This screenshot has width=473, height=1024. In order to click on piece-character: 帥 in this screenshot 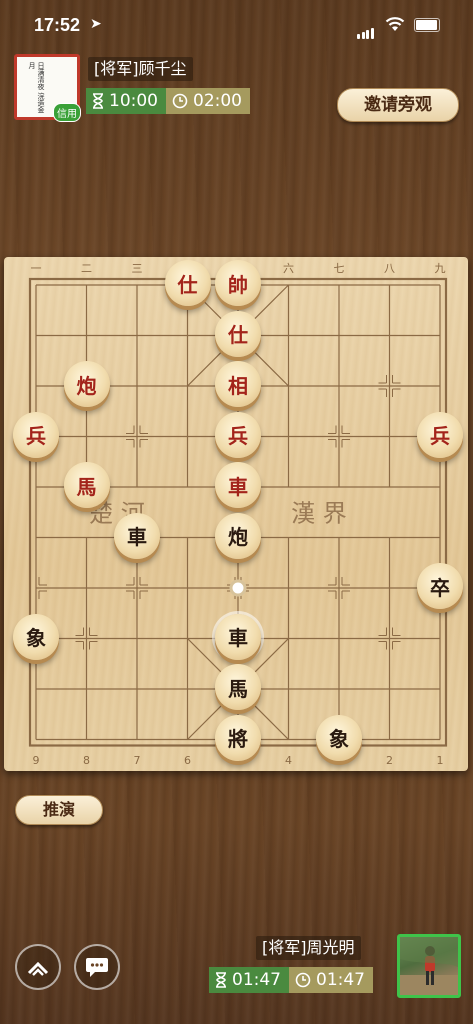, I will do `click(238, 284)`.